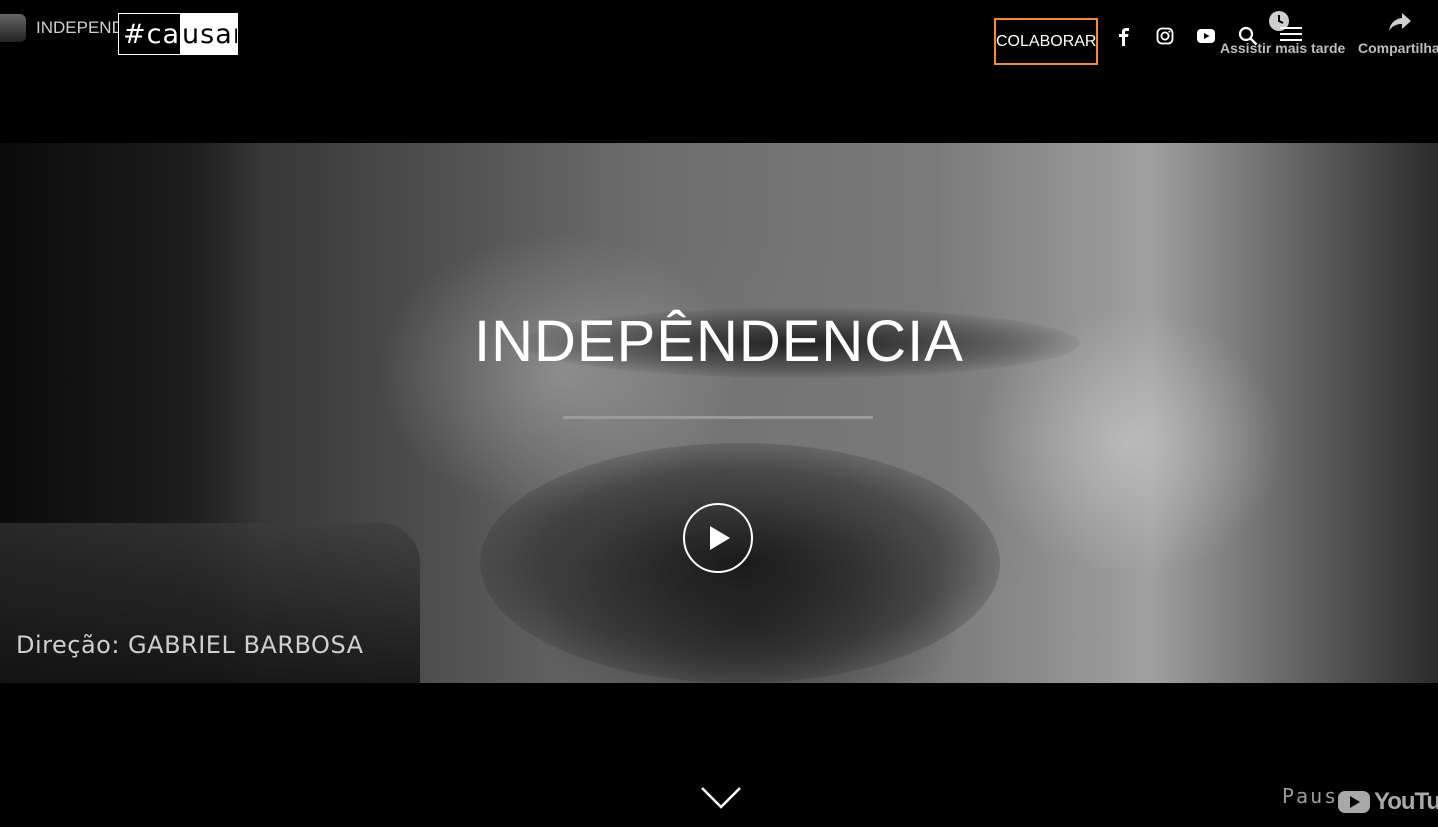 The image size is (1438, 827). I want to click on video-shoulder, so click(210, 603).